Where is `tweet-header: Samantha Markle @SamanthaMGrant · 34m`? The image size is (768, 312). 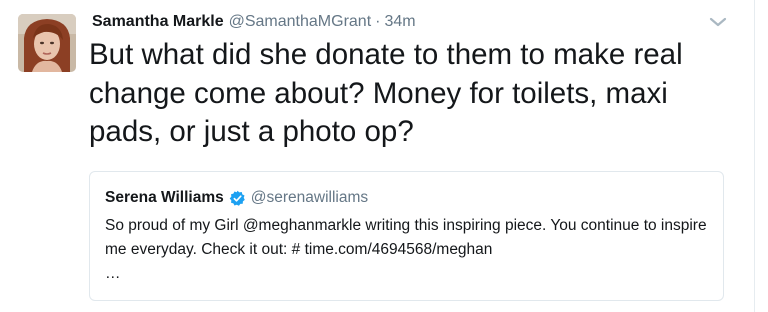
tweet-header: Samantha Markle @SamanthaMGrant · 34m is located at coordinates (254, 22).